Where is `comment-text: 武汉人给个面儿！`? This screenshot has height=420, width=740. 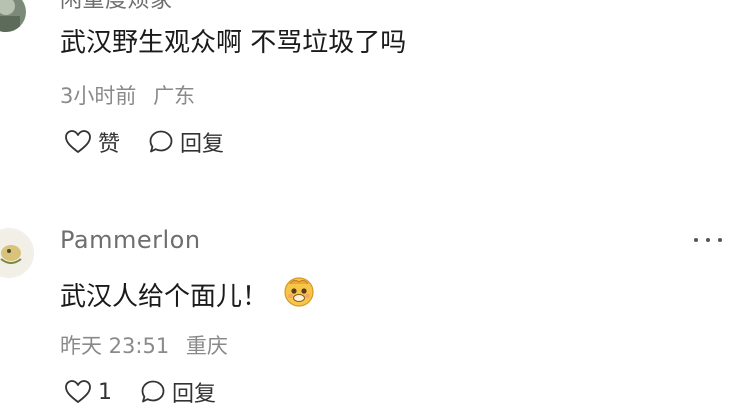 comment-text: 武汉人给个面儿！ is located at coordinates (188, 294).